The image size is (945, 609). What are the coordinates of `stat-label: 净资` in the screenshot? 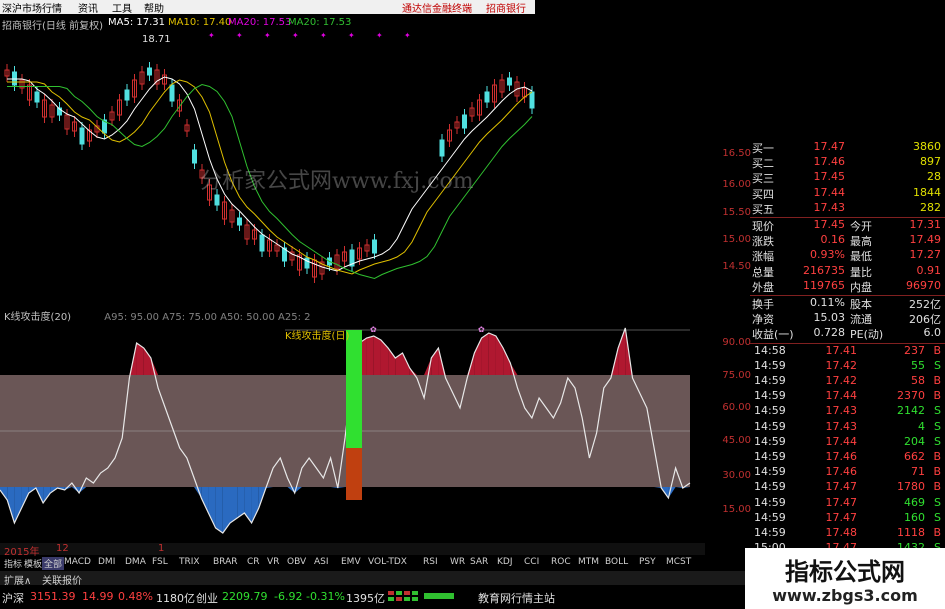 It's located at (763, 320).